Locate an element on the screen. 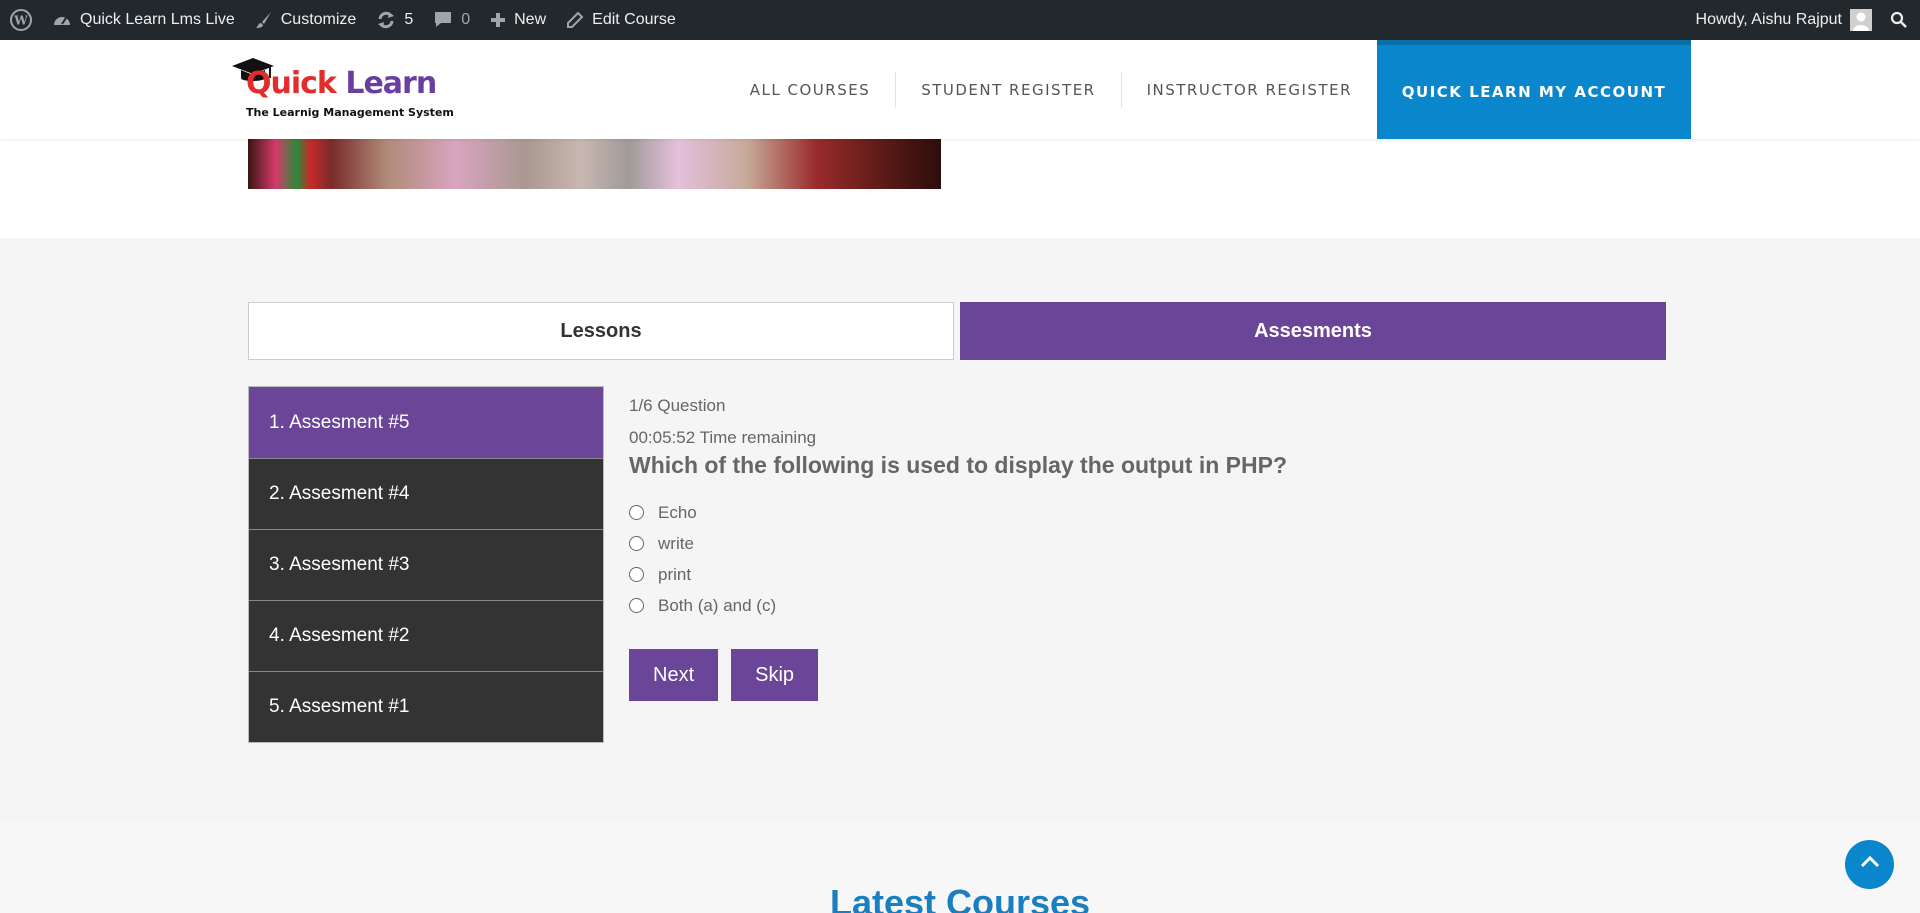 The image size is (1920, 913). customize-link: Customize is located at coordinates (306, 20).